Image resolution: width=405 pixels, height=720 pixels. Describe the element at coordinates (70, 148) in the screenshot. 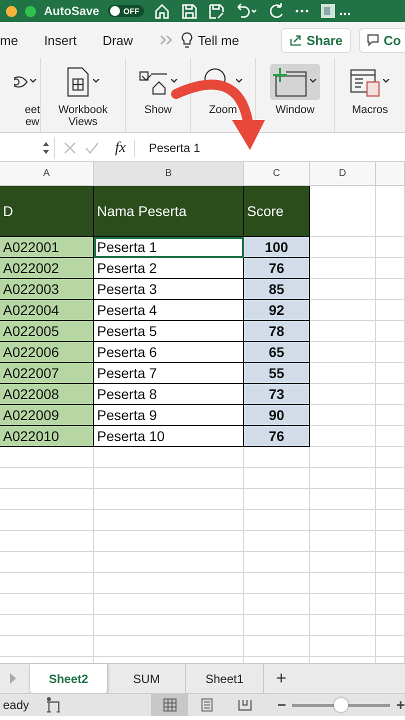

I see `cancel-icon` at that location.